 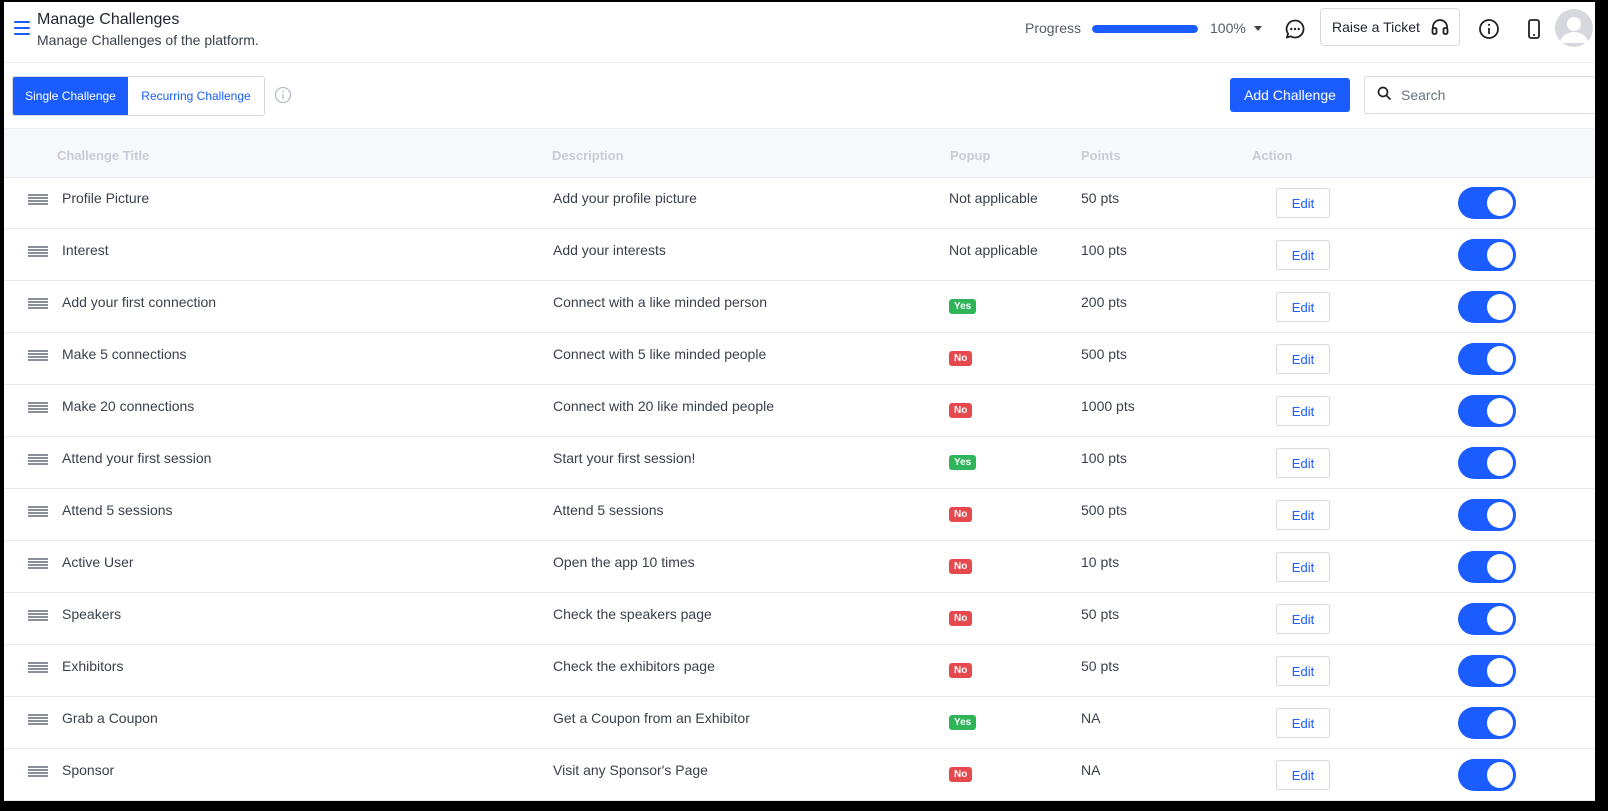 I want to click on challenge-title: Make 5 connections, so click(x=124, y=354).